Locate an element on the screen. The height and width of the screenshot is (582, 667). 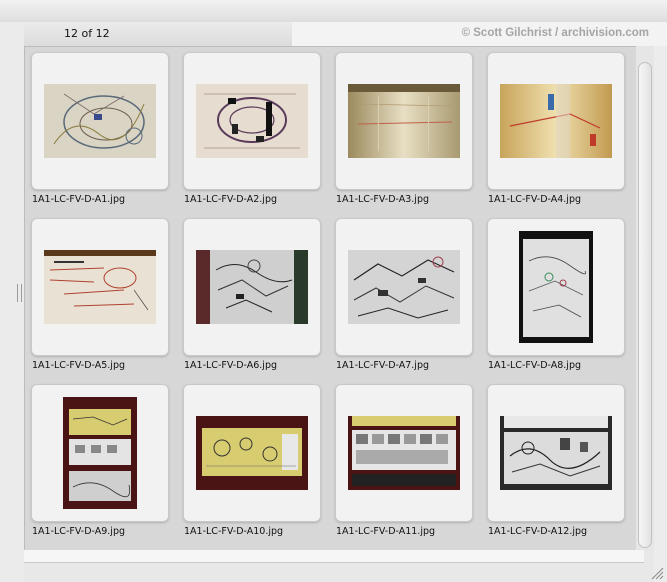
thumbnail-filename: 1A1-LC-FV-D-A5.jpg is located at coordinates (79, 365).